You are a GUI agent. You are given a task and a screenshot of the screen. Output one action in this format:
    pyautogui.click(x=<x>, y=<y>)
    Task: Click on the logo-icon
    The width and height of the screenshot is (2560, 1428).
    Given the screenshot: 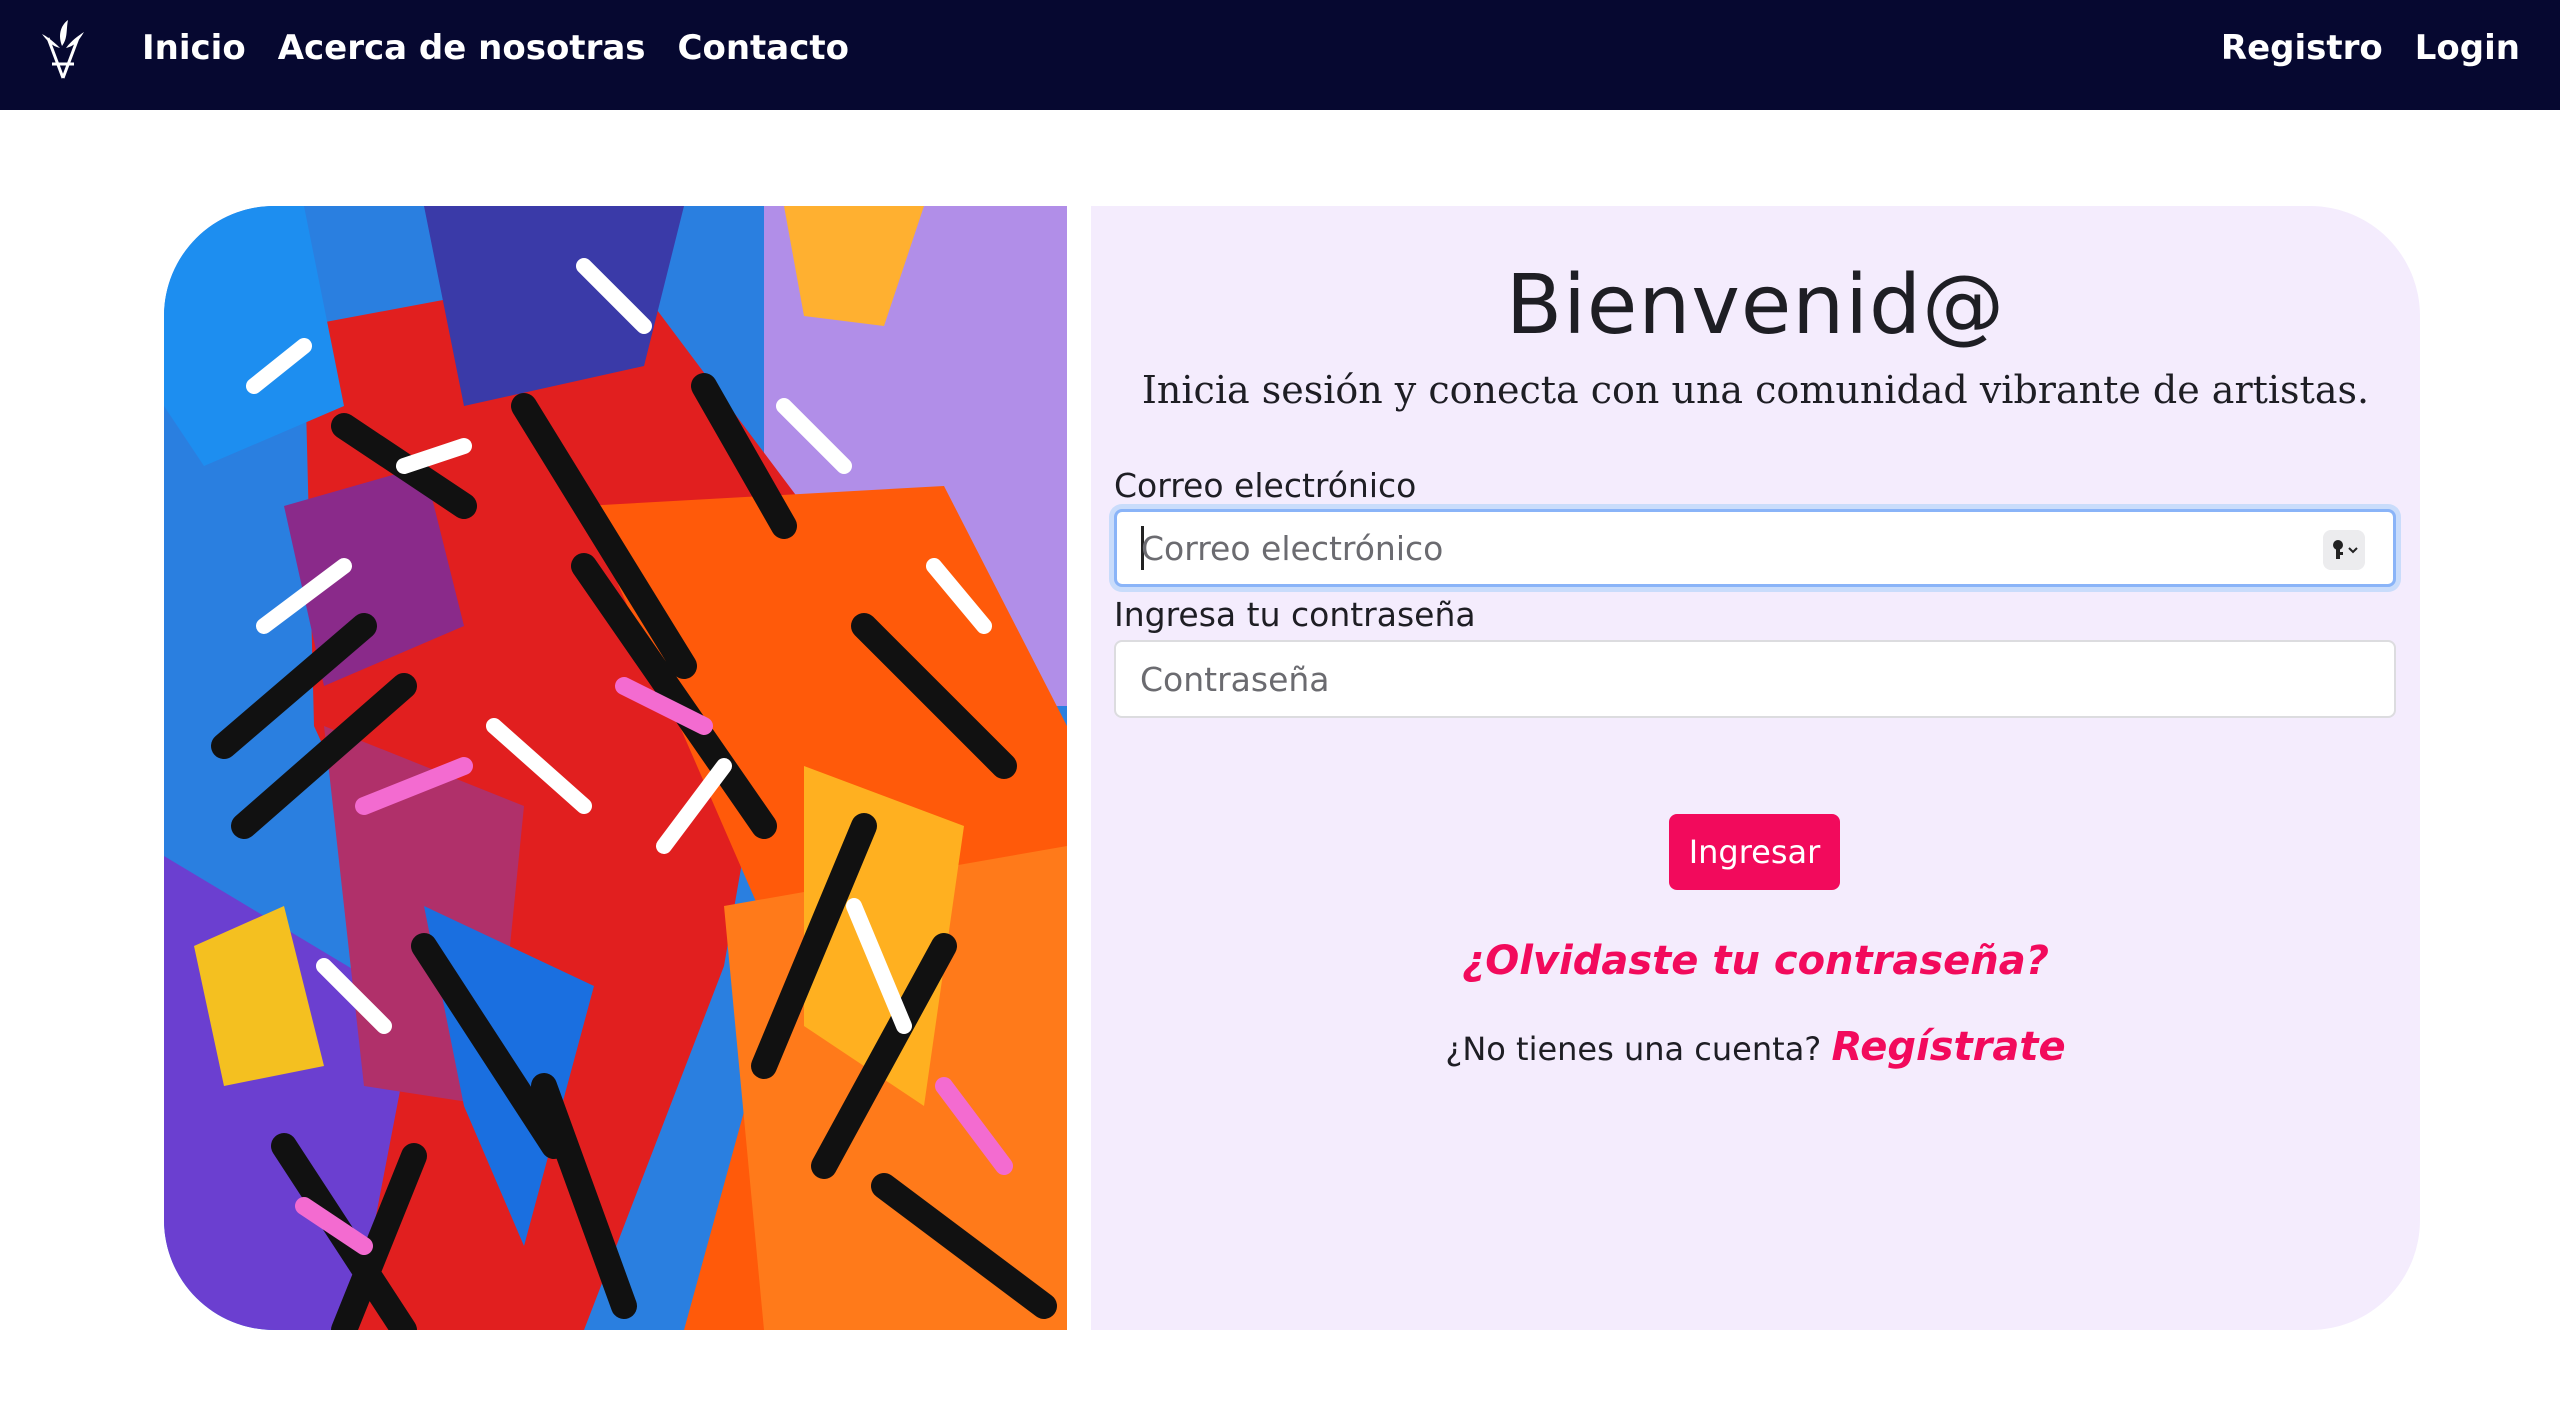 What is the action you would take?
    pyautogui.click(x=63, y=51)
    